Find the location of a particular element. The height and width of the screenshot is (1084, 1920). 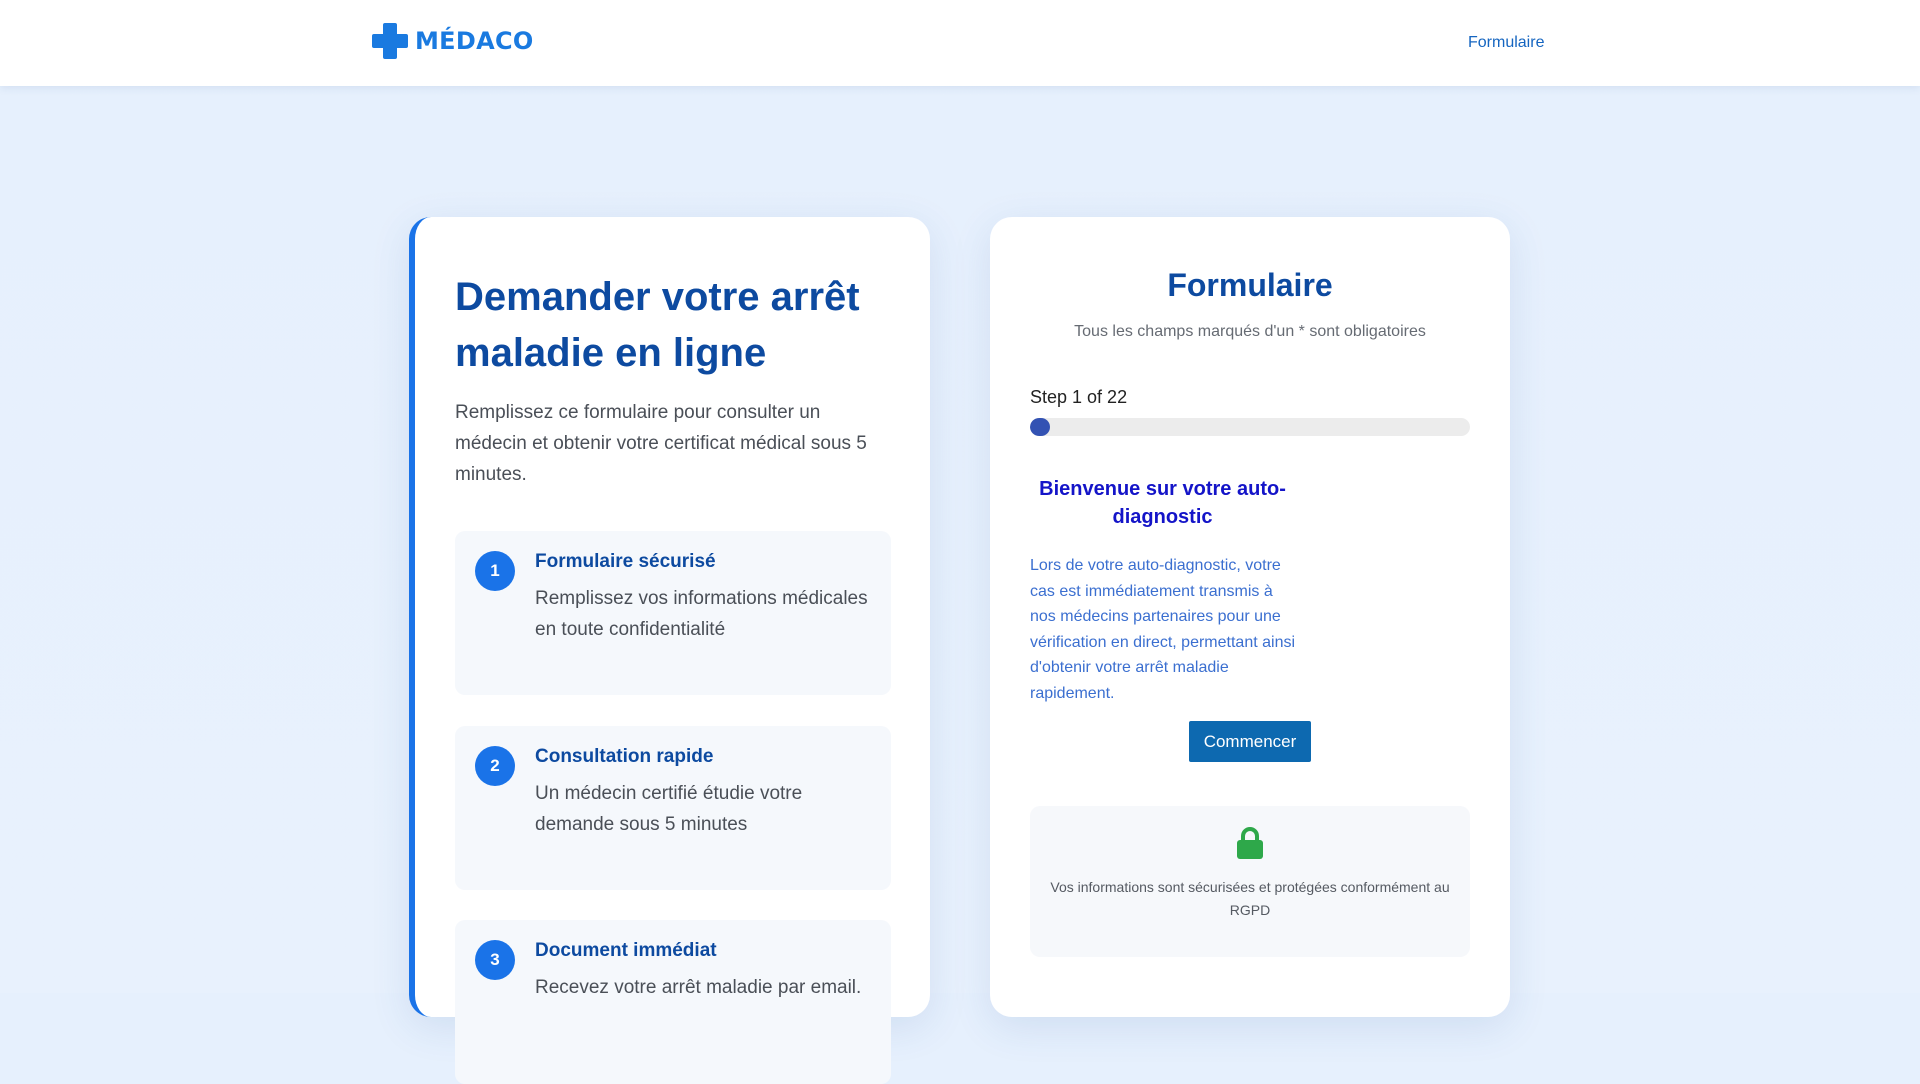

feature-title: Consultation rapide is located at coordinates (624, 756).